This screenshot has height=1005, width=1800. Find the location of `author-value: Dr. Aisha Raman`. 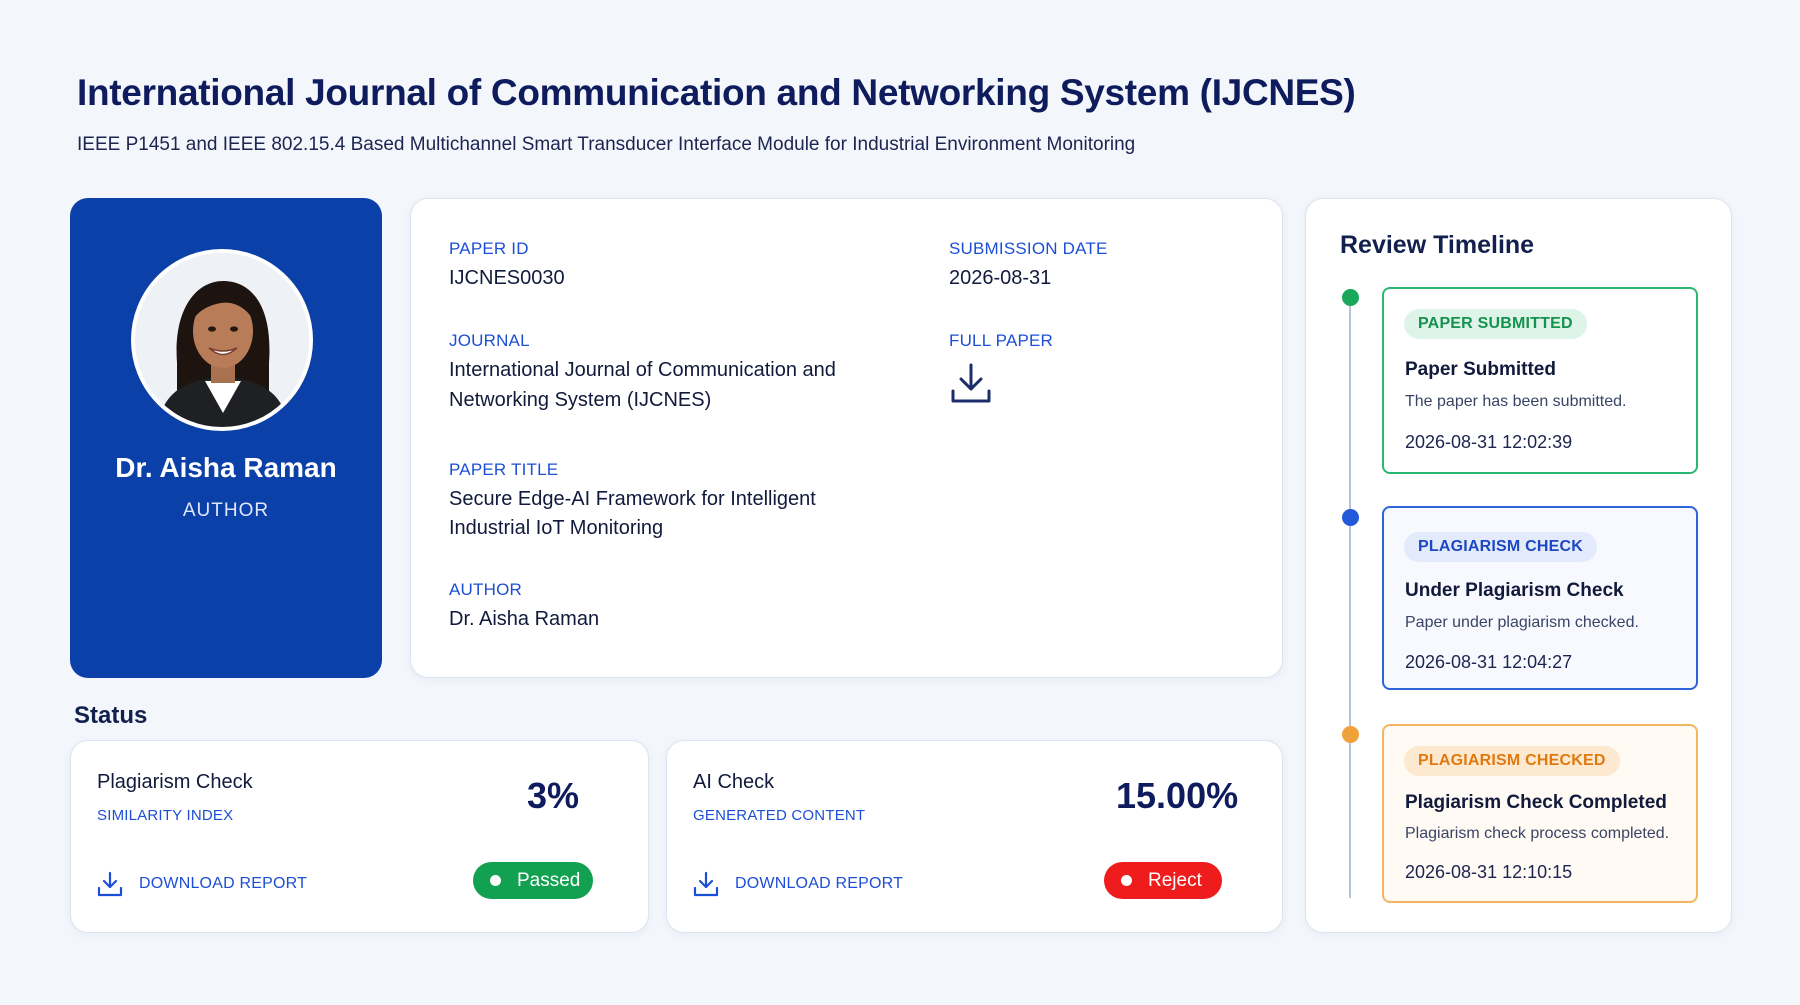

author-value: Dr. Aisha Raman is located at coordinates (524, 619).